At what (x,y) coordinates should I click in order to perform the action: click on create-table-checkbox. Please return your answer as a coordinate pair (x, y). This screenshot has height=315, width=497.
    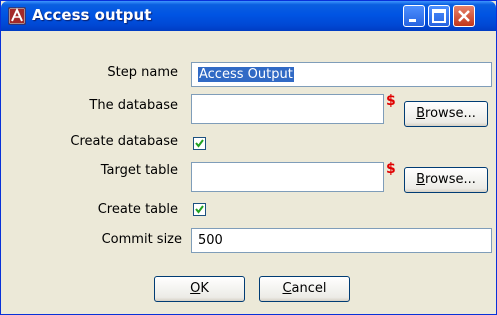
    Looking at the image, I should click on (199, 209).